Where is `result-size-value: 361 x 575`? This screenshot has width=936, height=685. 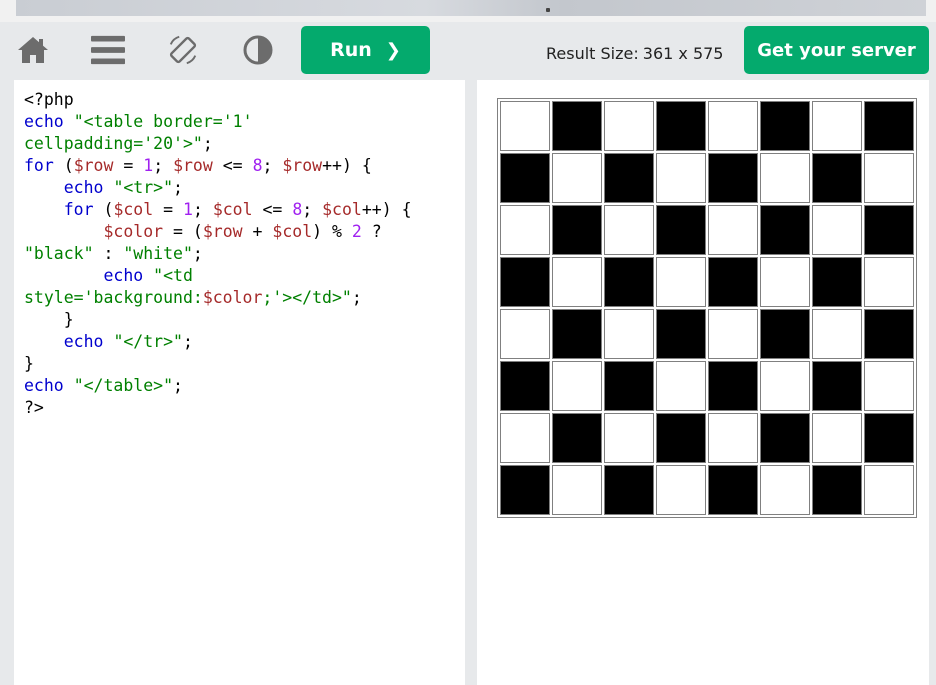 result-size-value: 361 x 575 is located at coordinates (683, 53).